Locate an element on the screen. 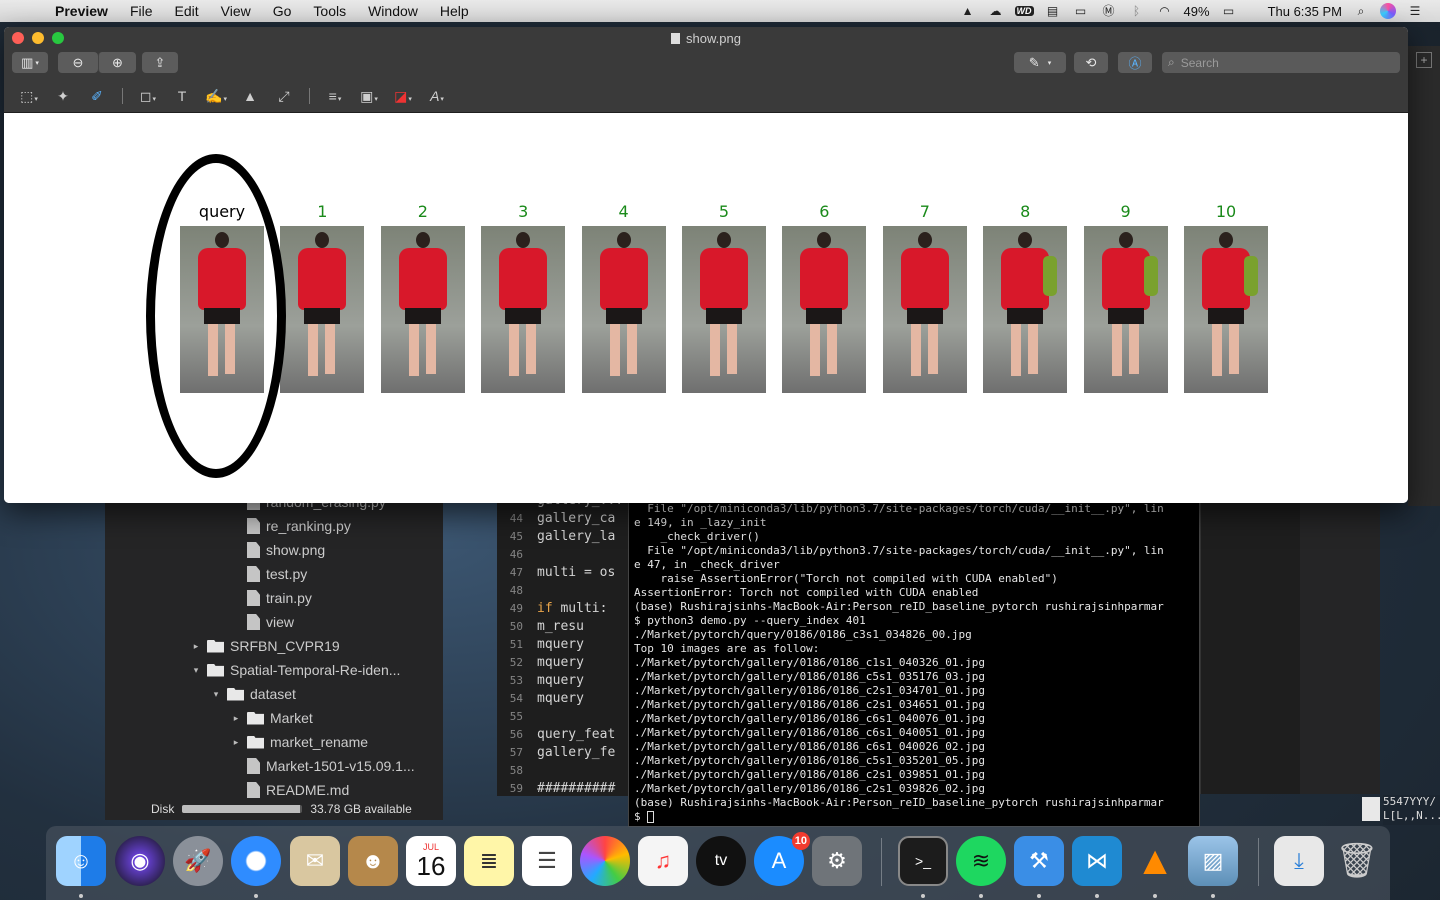 The height and width of the screenshot is (900, 1440). wifi-icon: ◠ is located at coordinates (1165, 11).